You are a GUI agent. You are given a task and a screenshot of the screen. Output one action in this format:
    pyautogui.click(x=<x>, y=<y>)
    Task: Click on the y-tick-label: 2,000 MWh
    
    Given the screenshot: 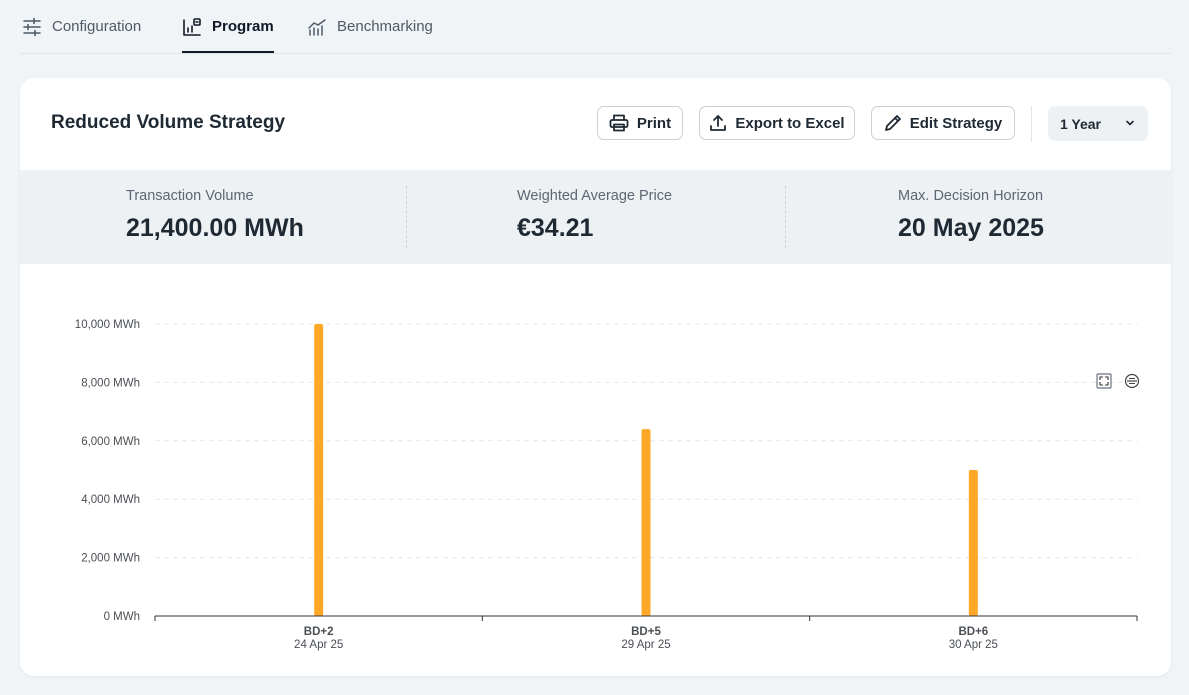 What is the action you would take?
    pyautogui.click(x=110, y=559)
    